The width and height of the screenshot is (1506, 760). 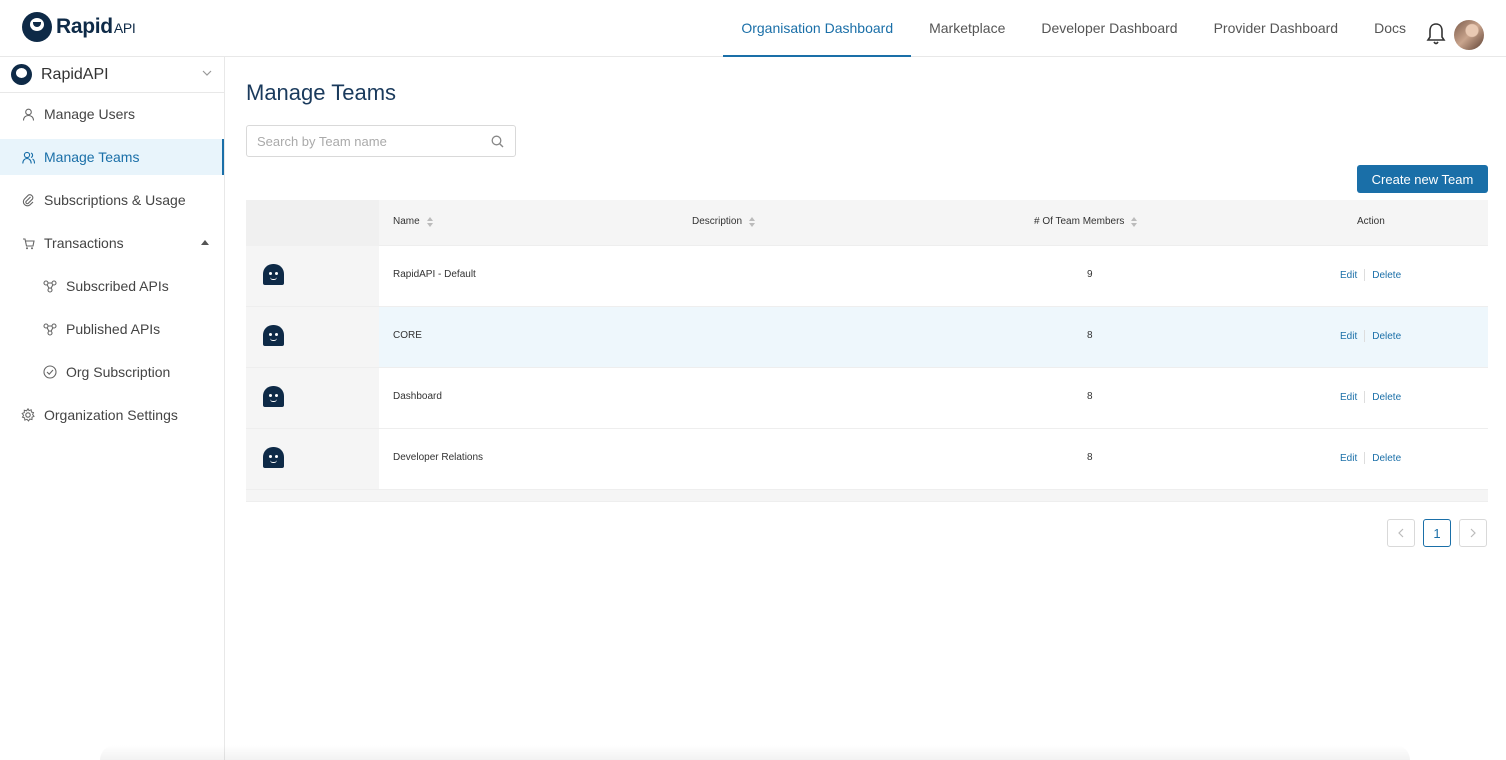 What do you see at coordinates (118, 372) in the screenshot?
I see `sidebar-item-label: Org Subscription` at bounding box center [118, 372].